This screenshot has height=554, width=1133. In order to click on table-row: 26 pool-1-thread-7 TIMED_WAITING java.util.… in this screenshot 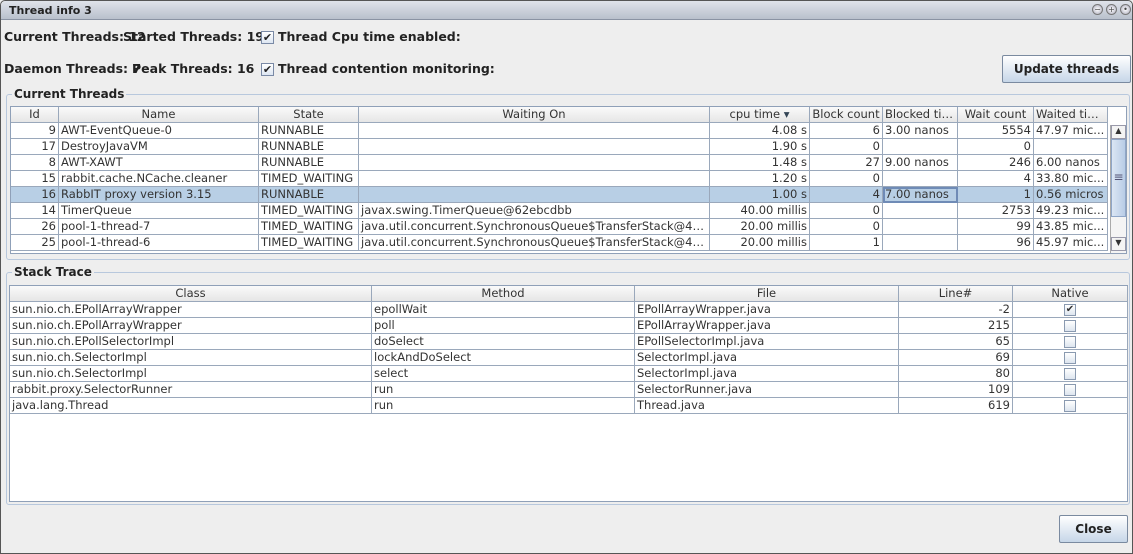, I will do `click(559, 227)`.